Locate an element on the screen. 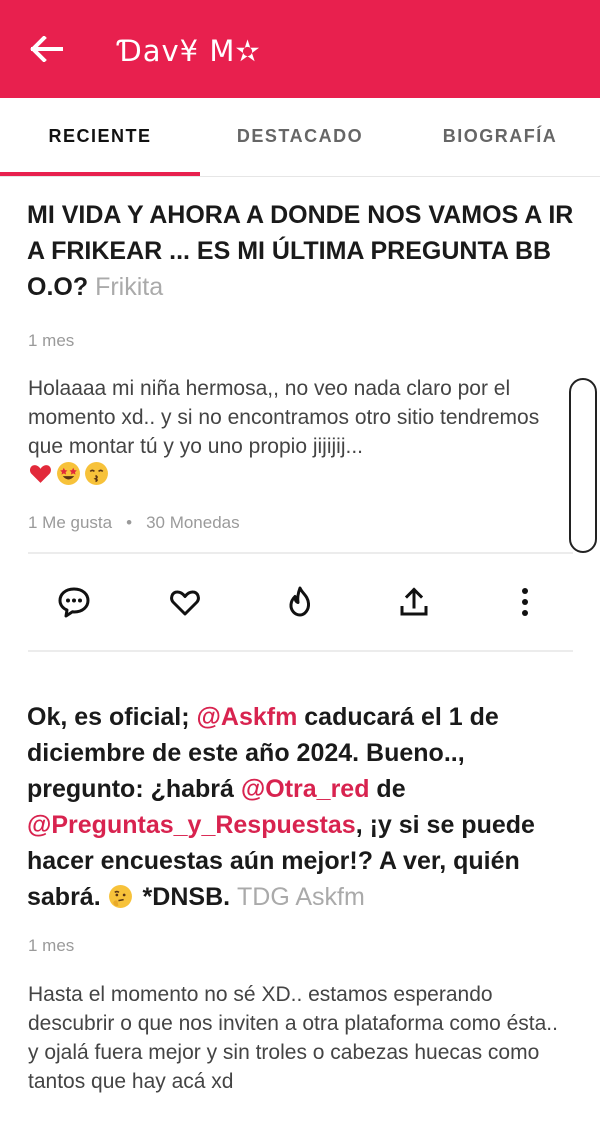 The image size is (600, 1127). action-bar is located at coordinates (300, 602).